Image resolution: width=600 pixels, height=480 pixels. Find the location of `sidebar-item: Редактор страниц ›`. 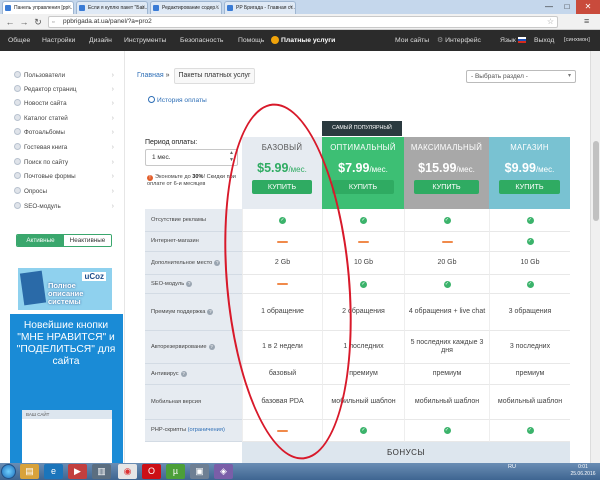

sidebar-item: Редактор страниц › is located at coordinates (64, 89).